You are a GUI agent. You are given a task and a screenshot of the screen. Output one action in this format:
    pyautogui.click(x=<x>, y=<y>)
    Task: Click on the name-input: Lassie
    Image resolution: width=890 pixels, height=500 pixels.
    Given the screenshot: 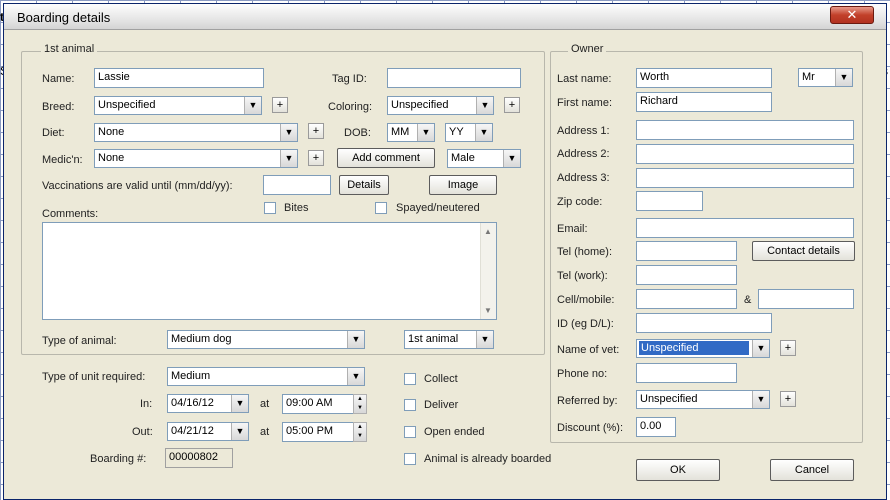 What is the action you would take?
    pyautogui.click(x=179, y=78)
    